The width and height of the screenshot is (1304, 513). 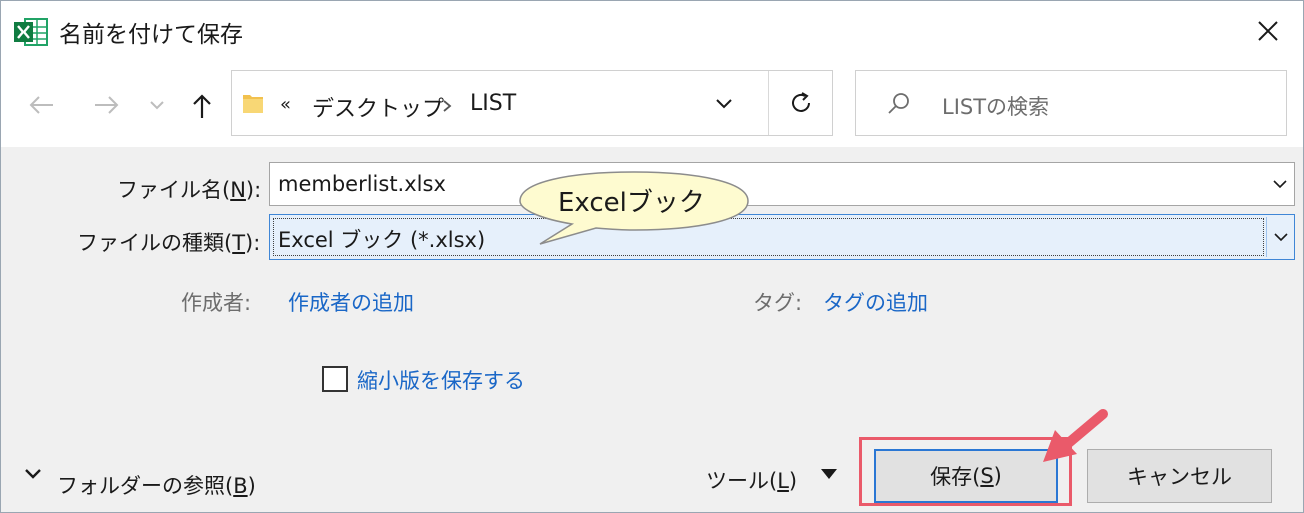 I want to click on refresh-icon, so click(x=800, y=102).